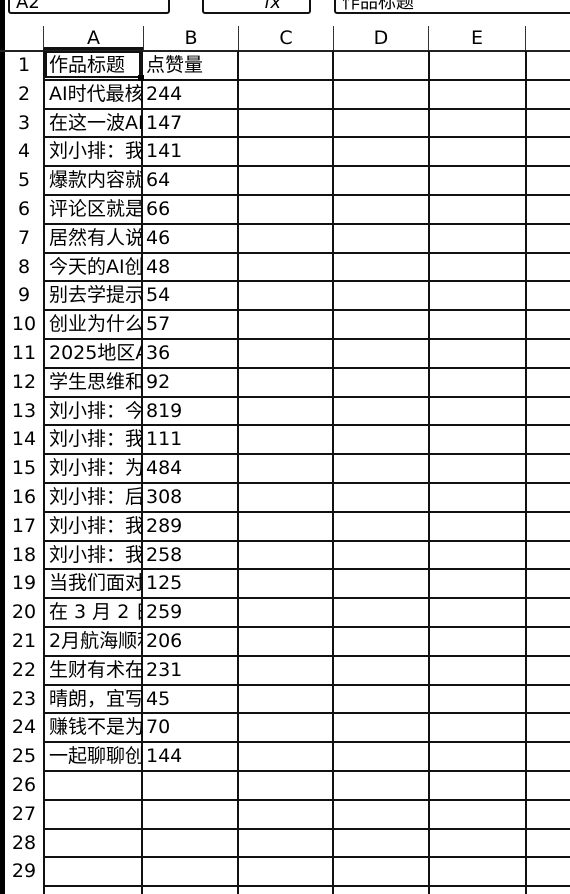 This screenshot has height=894, width=570. What do you see at coordinates (95, 267) in the screenshot?
I see `cell-a: 今天的AI创` at bounding box center [95, 267].